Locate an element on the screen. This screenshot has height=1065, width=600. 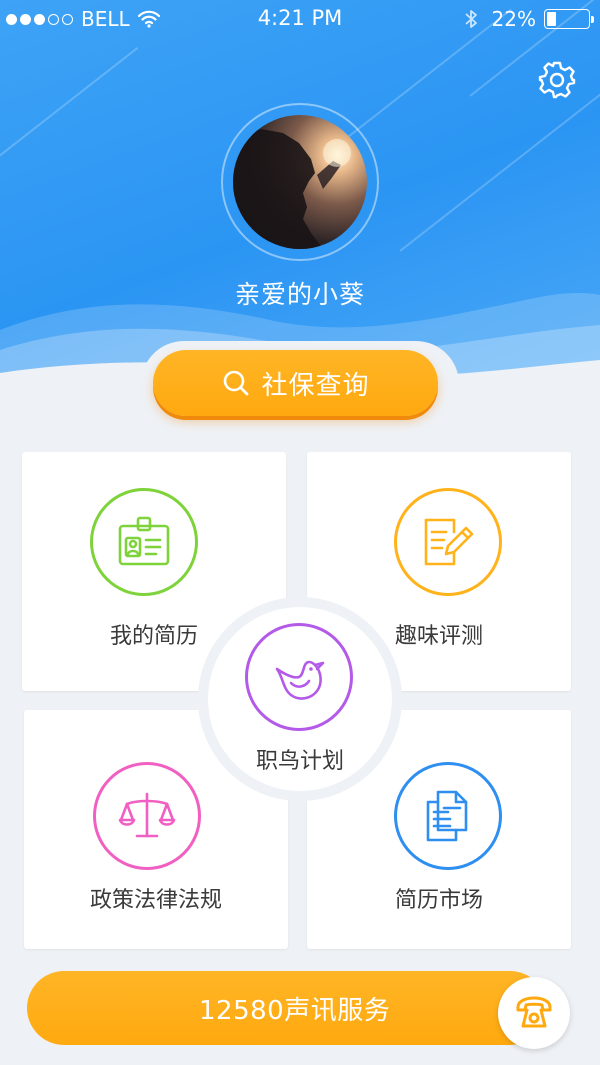
search-icon is located at coordinates (236, 383).